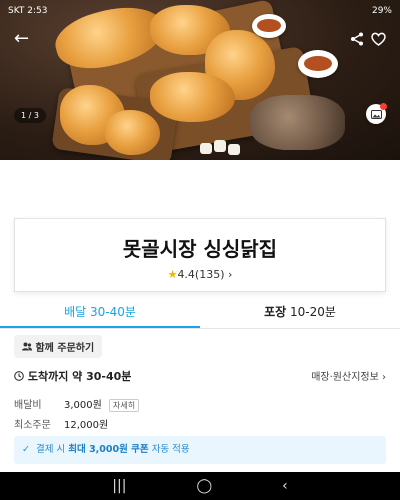 Image resolution: width=400 pixels, height=500 pixels. I want to click on tab-delivery-time: 30-40분, so click(113, 312).